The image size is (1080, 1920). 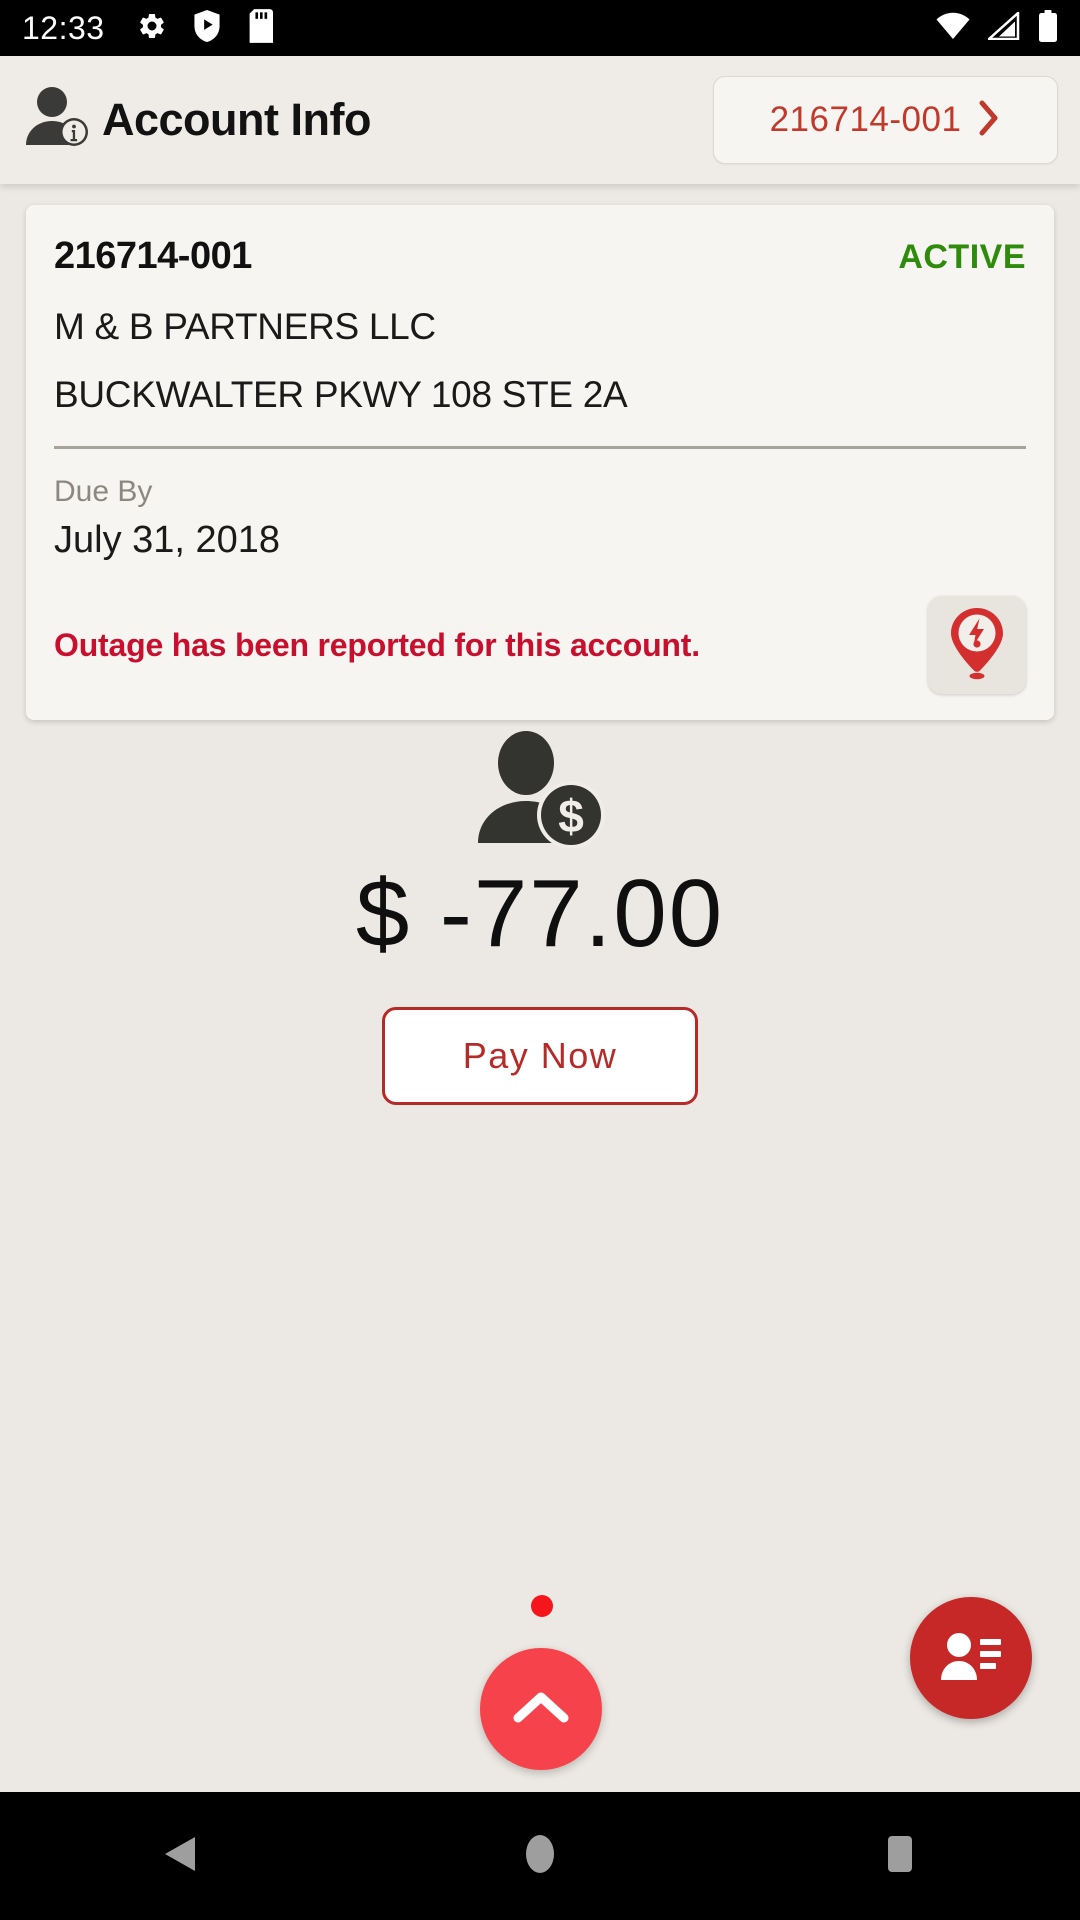 I want to click on customer-name: M & B PARTNERS LLC, so click(x=245, y=326).